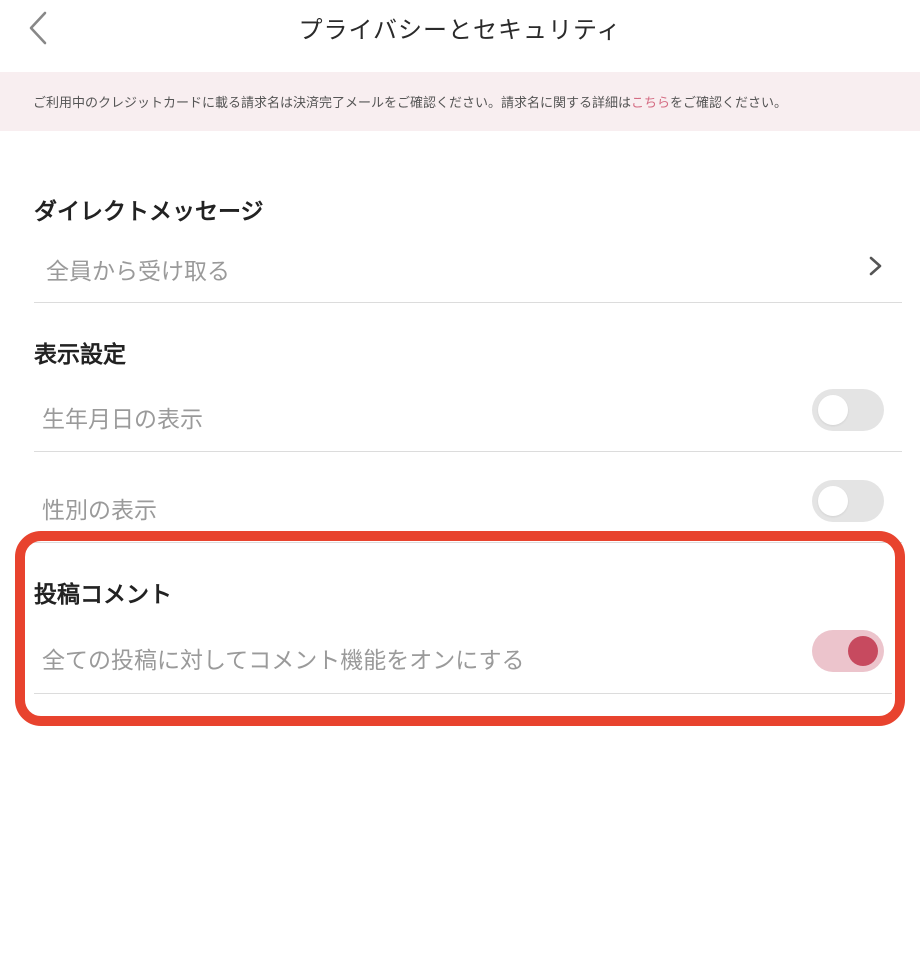  What do you see at coordinates (122, 420) in the screenshot?
I see `birthday-display-label: 生年月日の表示` at bounding box center [122, 420].